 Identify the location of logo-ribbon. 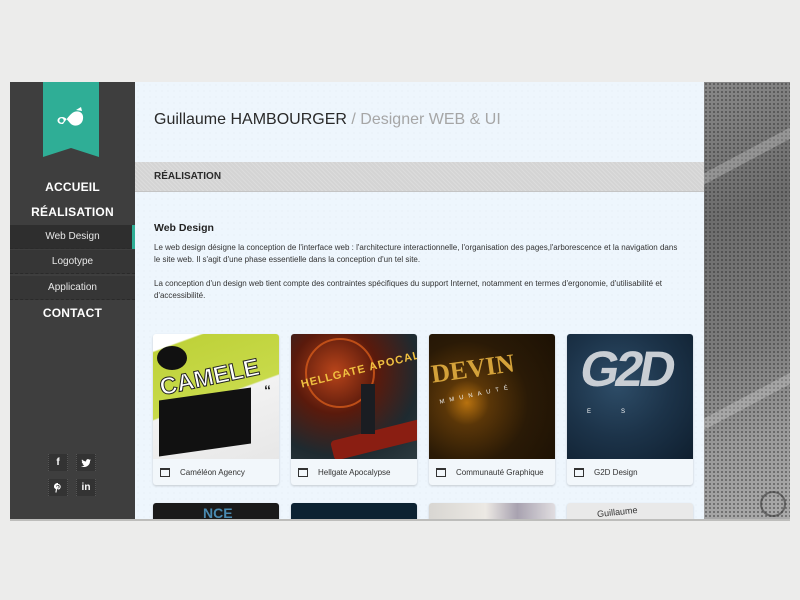
(71, 119).